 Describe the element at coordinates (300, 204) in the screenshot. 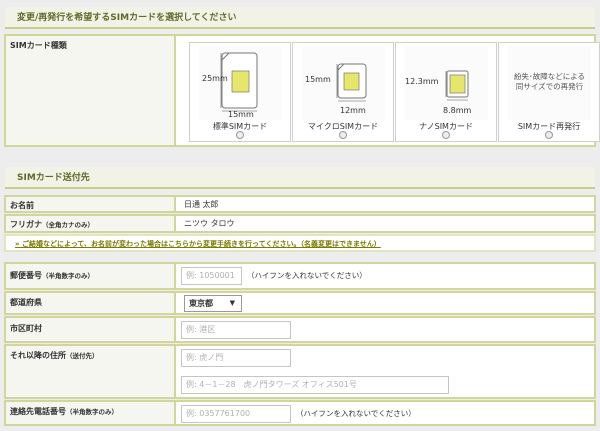

I see `name-row: お名前 日通 太郎` at that location.